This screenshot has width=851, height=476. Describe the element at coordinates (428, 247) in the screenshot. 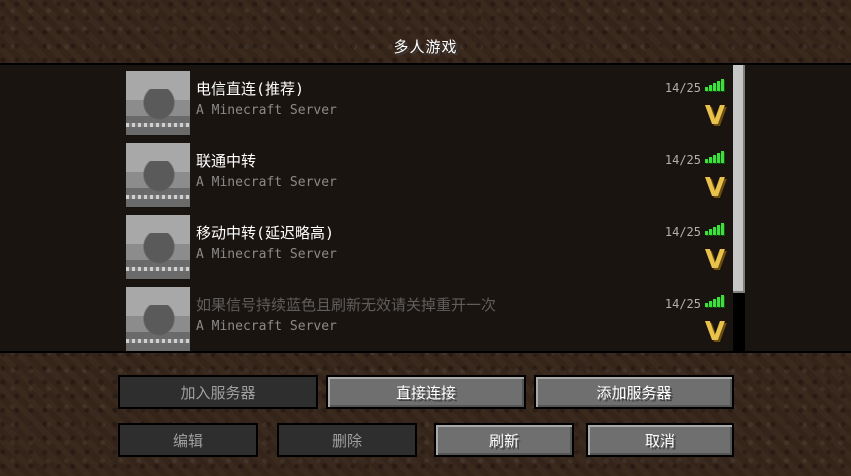

I see `server-row-3: 移动中转(延迟略高) A Minecraft Server 14/25 V` at that location.